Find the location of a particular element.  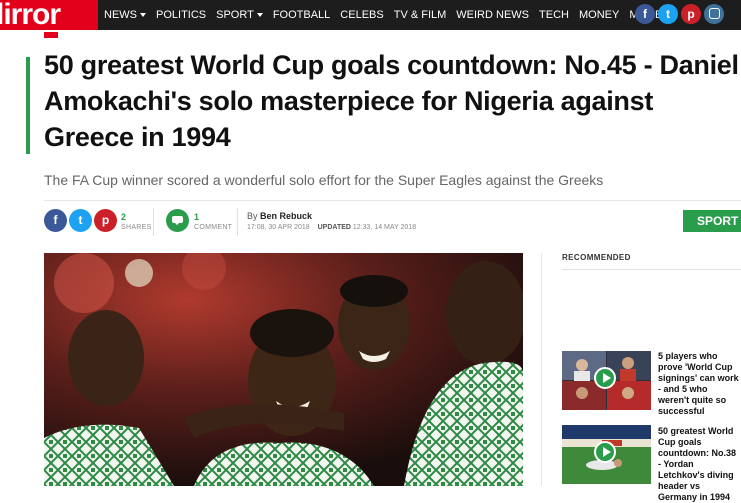

section-tag-sport: SPORT is located at coordinates (712, 221).